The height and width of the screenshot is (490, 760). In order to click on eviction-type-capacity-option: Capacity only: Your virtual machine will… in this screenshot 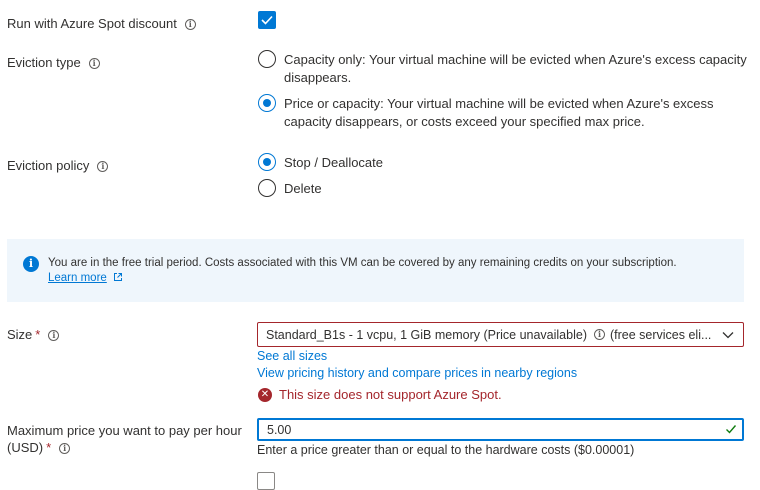, I will do `click(515, 69)`.